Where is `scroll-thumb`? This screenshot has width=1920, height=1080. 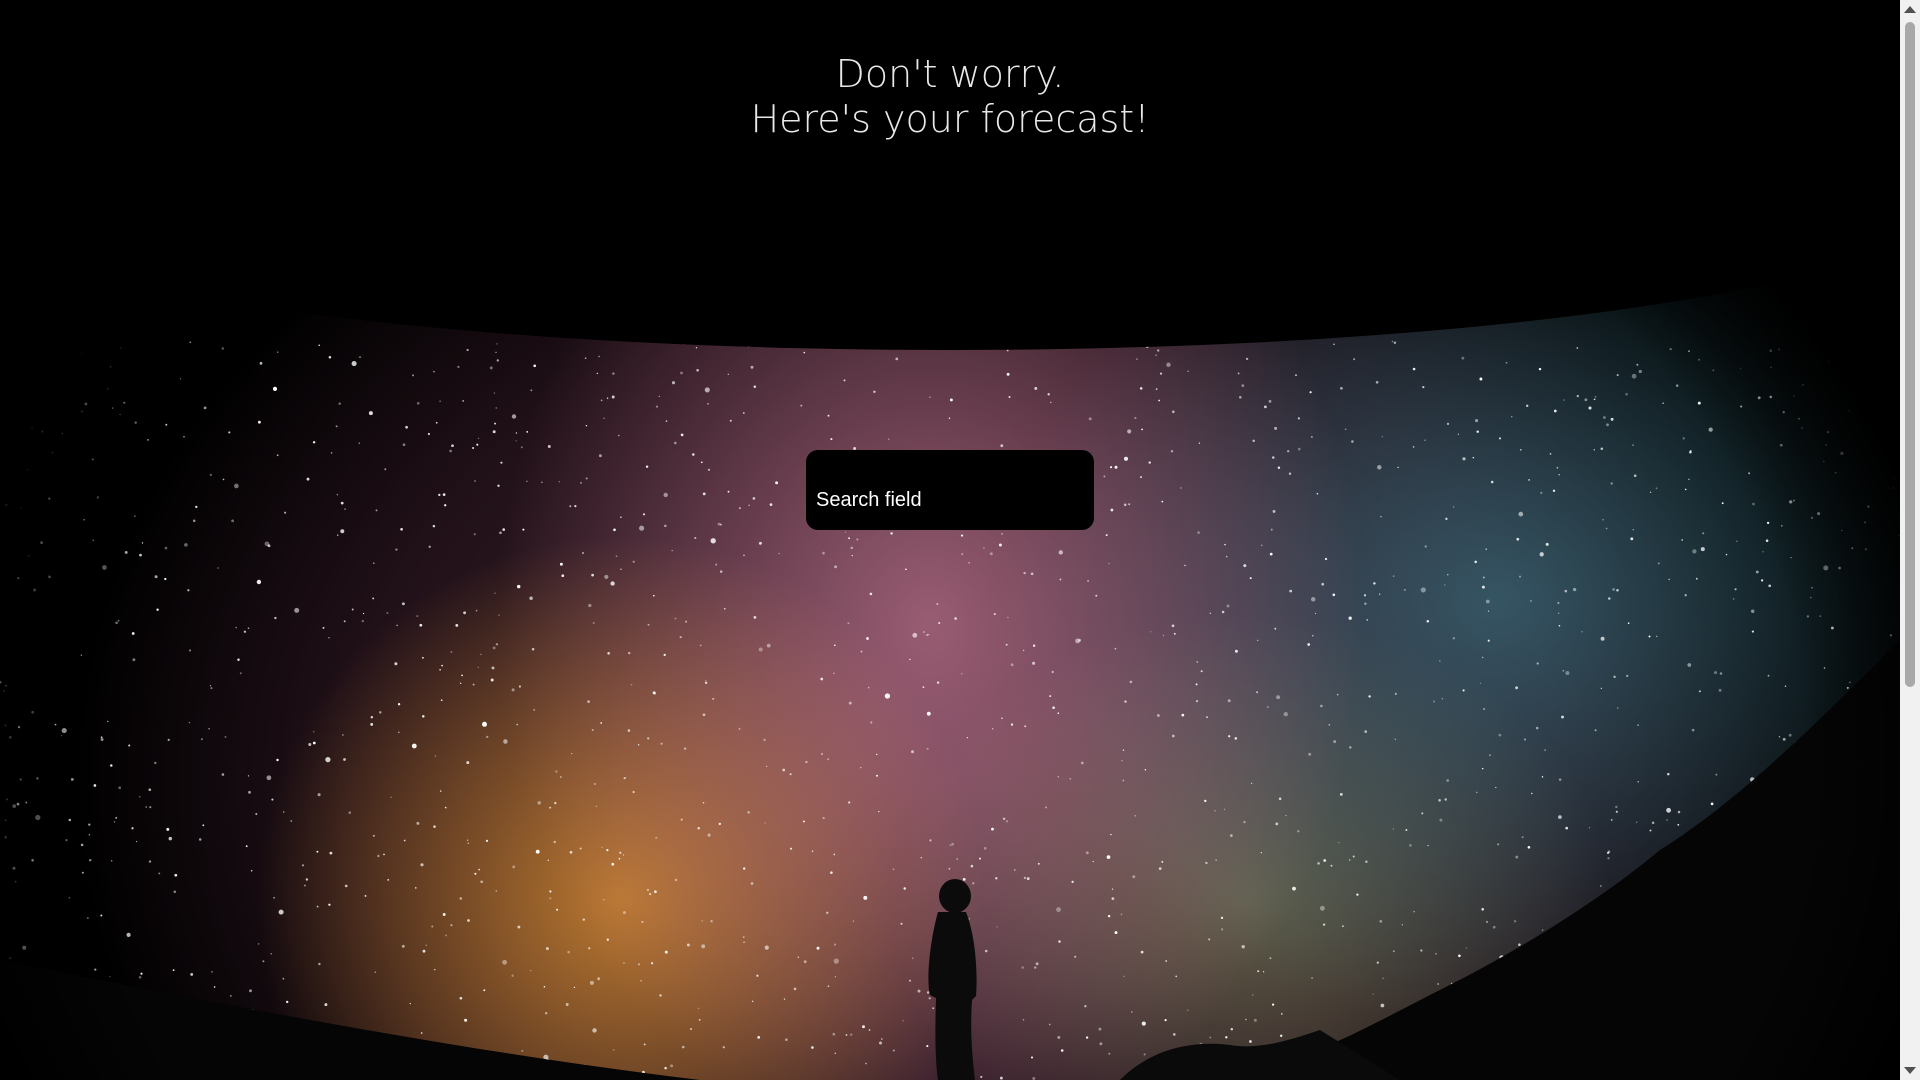 scroll-thumb is located at coordinates (1910, 354).